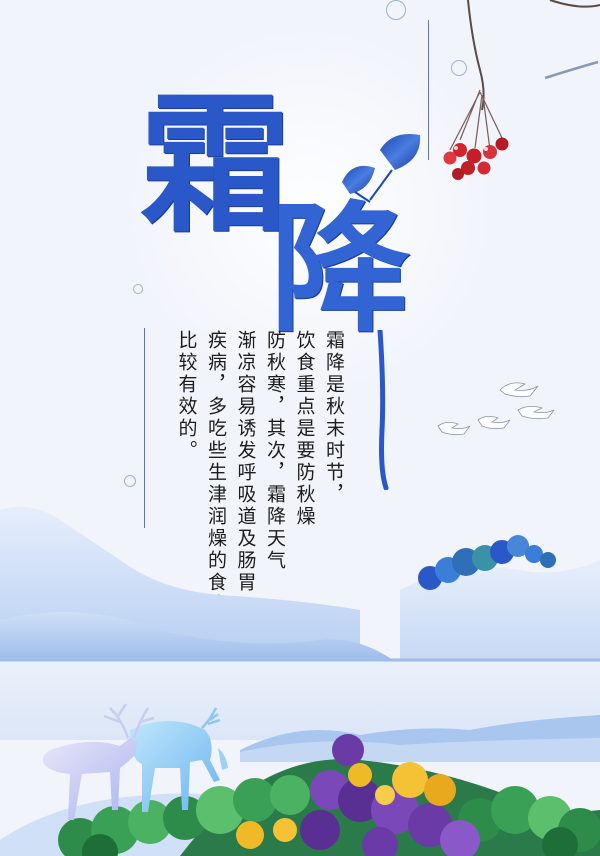 This screenshot has width=600, height=856. I want to click on crane-icon, so click(496, 409).